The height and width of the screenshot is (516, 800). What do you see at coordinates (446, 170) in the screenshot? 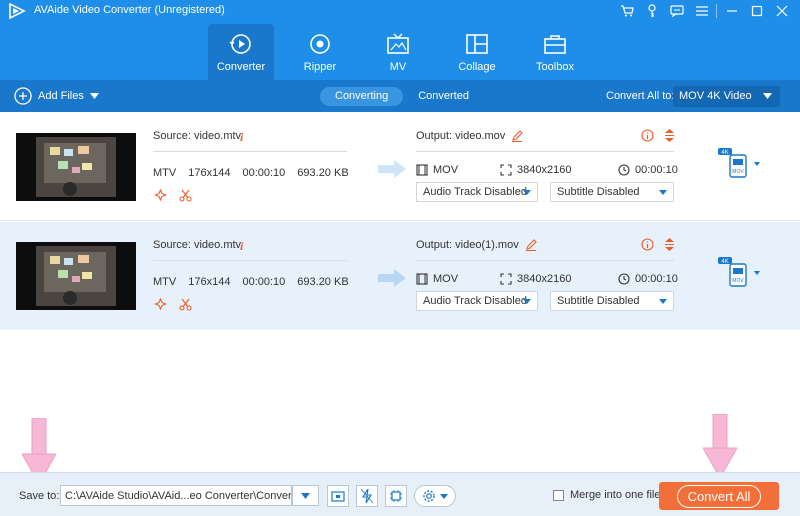
I see `output-format: MOV` at bounding box center [446, 170].